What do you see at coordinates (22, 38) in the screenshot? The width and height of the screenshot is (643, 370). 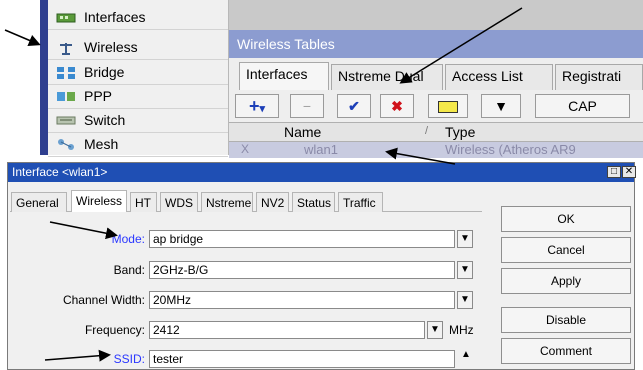 I see `arrow-to-wireless` at bounding box center [22, 38].